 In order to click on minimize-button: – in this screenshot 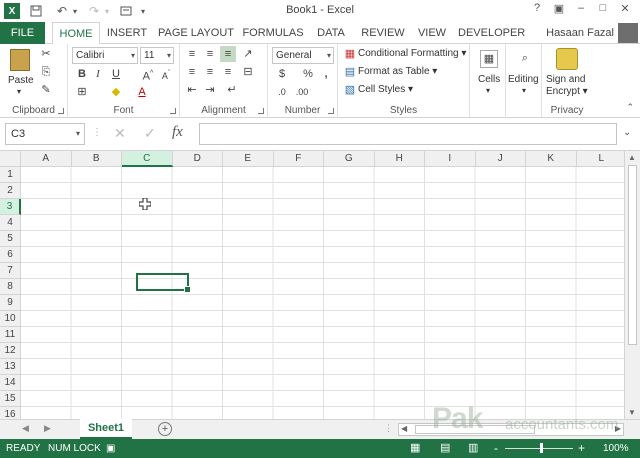, I will do `click(581, 10)`.